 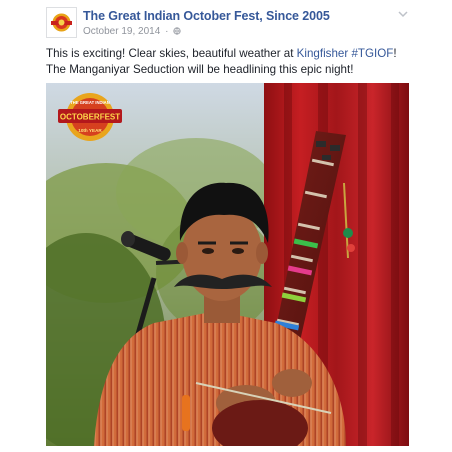 I want to click on post-meta: October 19, 2014 ·, so click(x=132, y=31).